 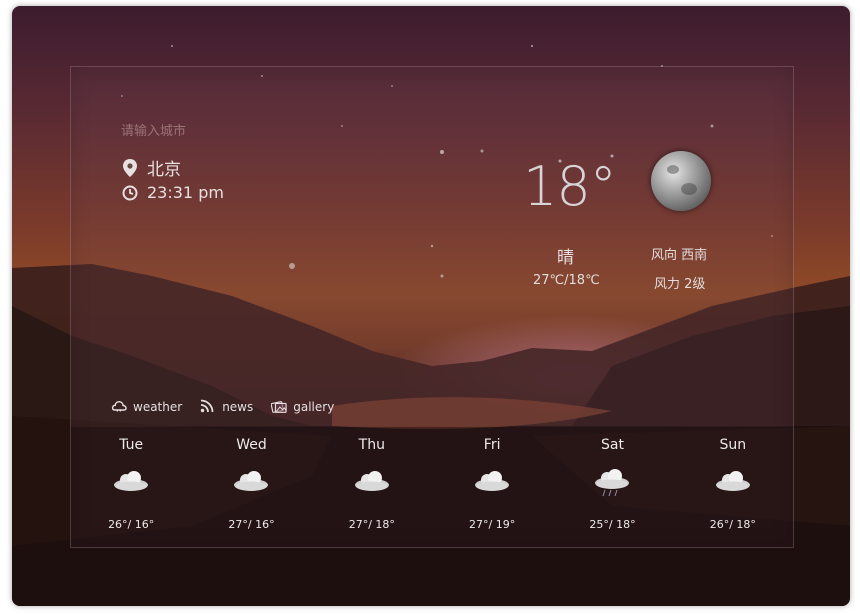 What do you see at coordinates (130, 167) in the screenshot?
I see `location-pin-icon` at bounding box center [130, 167].